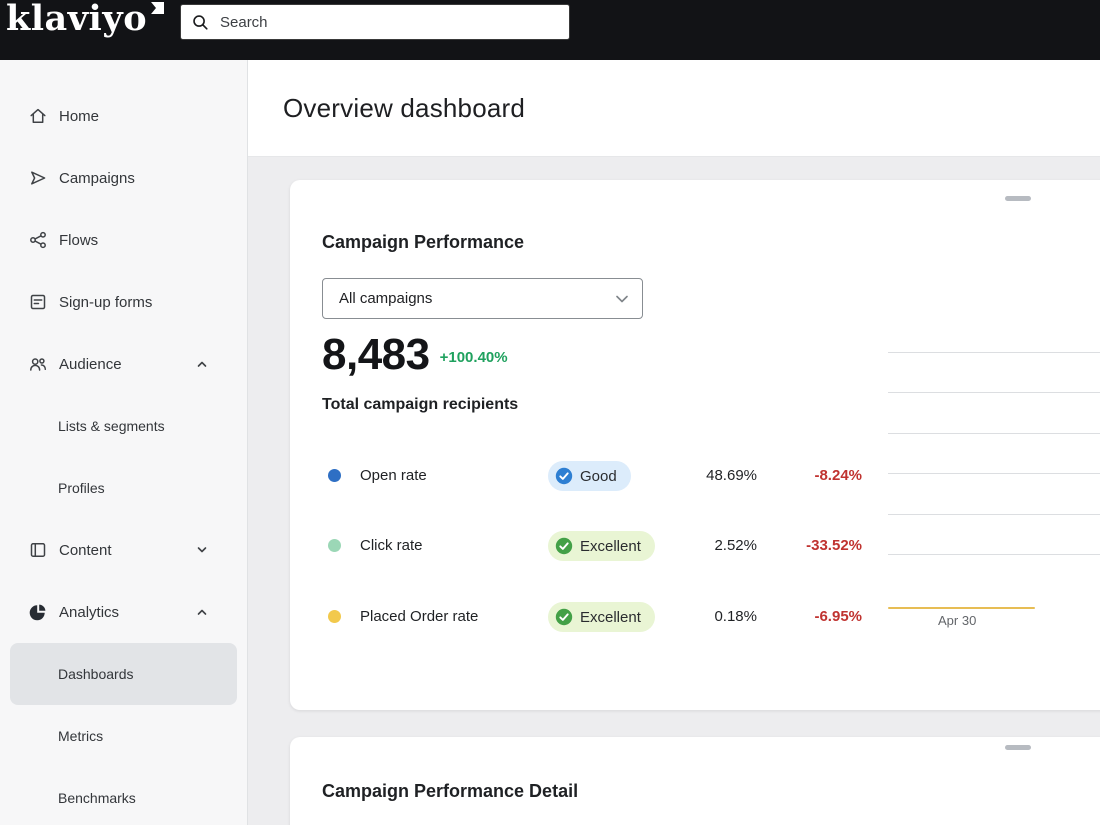  What do you see at coordinates (38, 178) in the screenshot?
I see `send-icon` at bounding box center [38, 178].